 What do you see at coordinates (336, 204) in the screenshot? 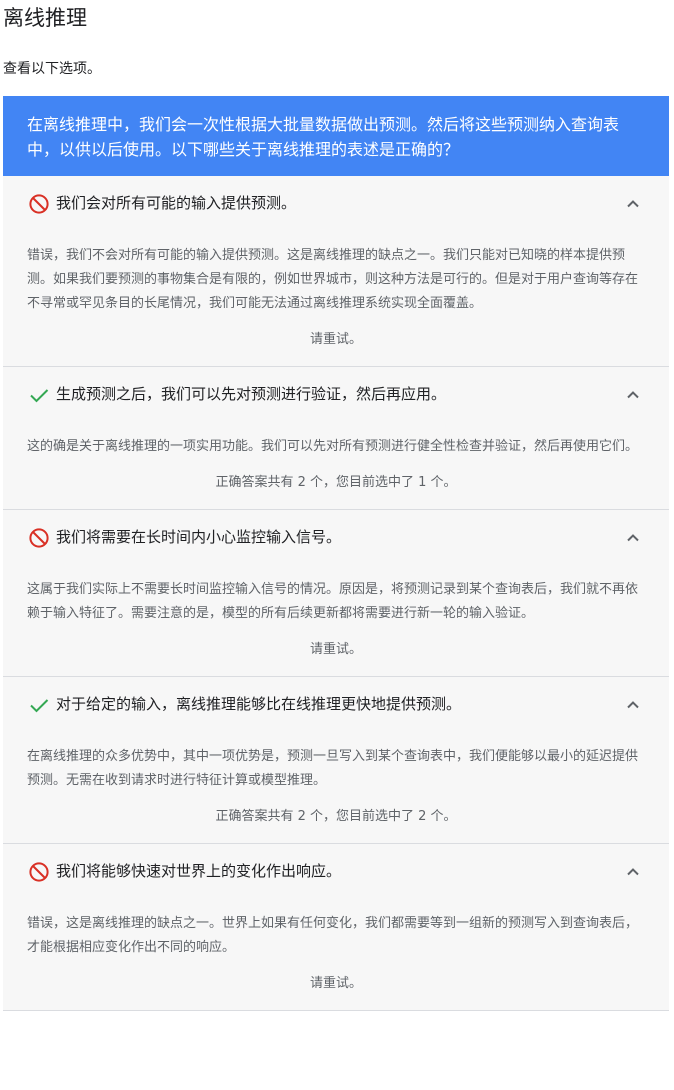
I see `option-header: 我们会对所有可能的输入提供预测。` at bounding box center [336, 204].